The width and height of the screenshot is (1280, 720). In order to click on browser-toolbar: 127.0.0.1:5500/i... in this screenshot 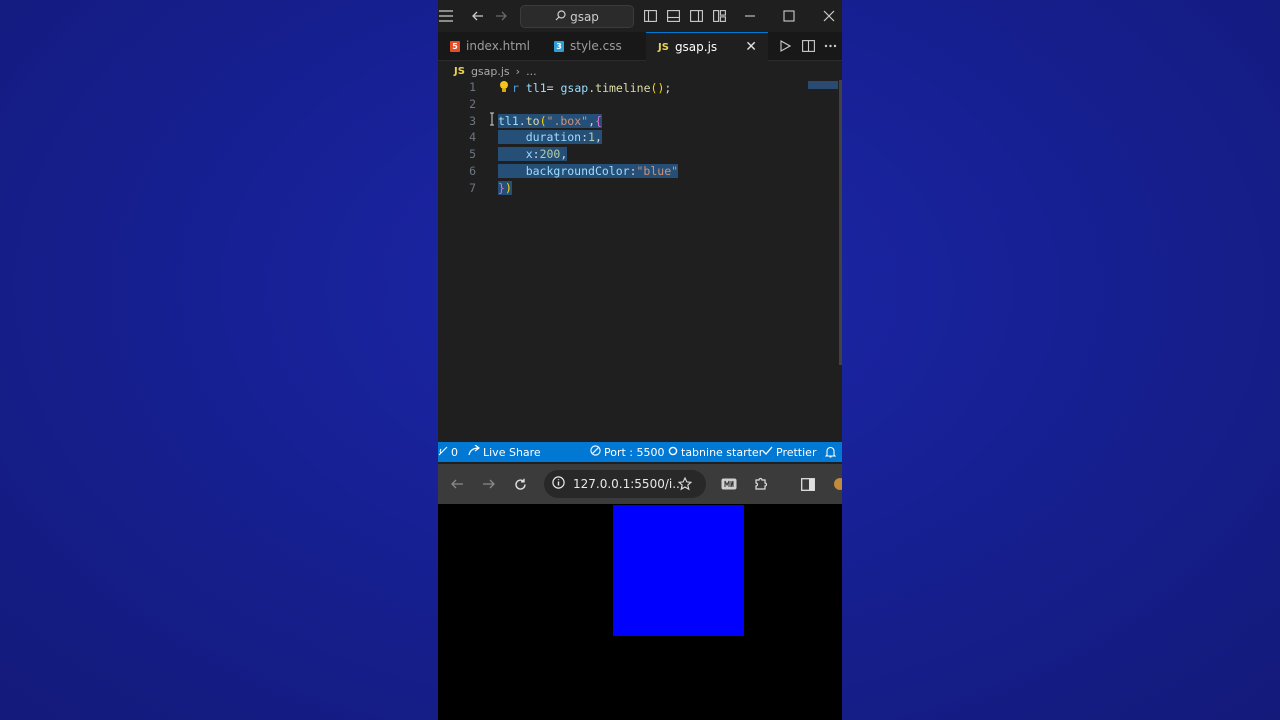, I will do `click(640, 484)`.